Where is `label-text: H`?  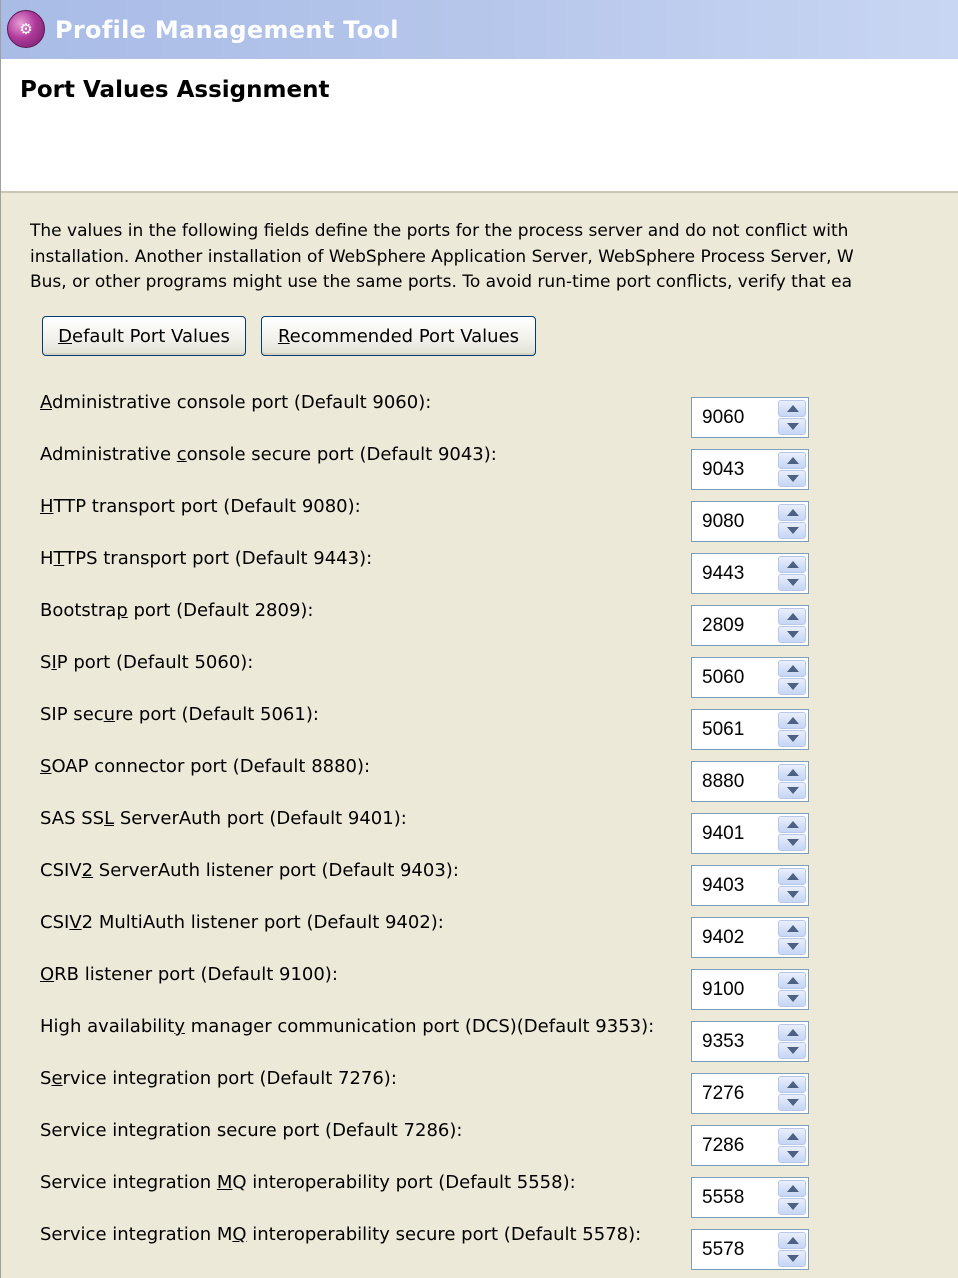 label-text: H is located at coordinates (47, 558).